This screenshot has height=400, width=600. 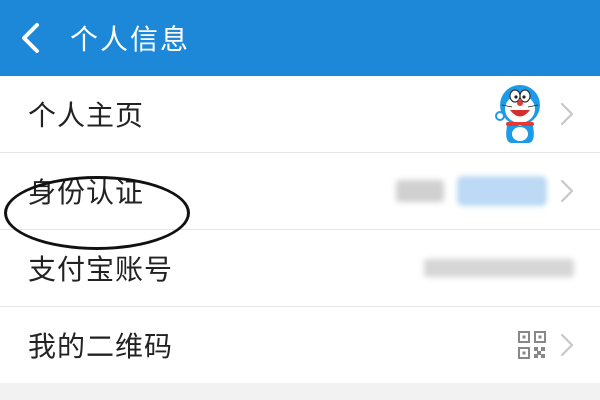 I want to click on page-title: 个人信息, so click(x=130, y=39).